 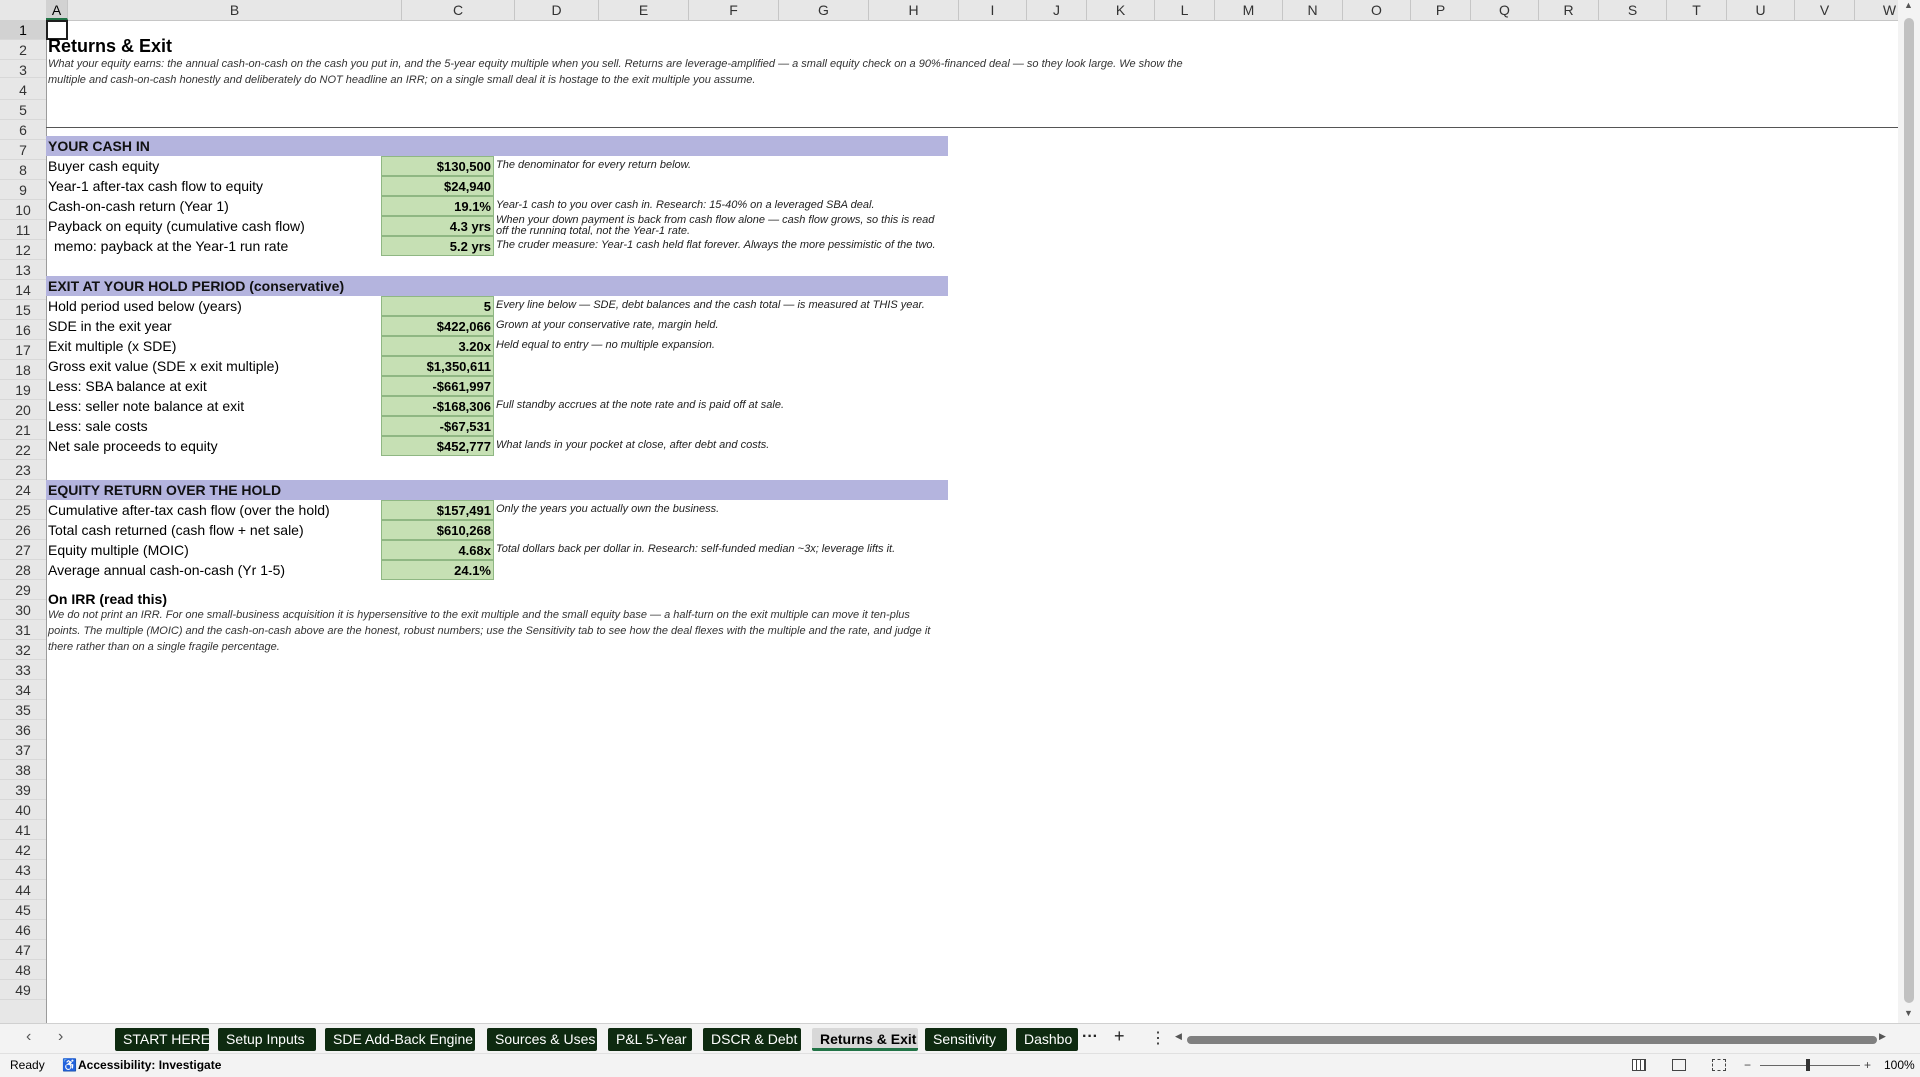 What do you see at coordinates (23, 870) in the screenshot?
I see `row-header-43: 43` at bounding box center [23, 870].